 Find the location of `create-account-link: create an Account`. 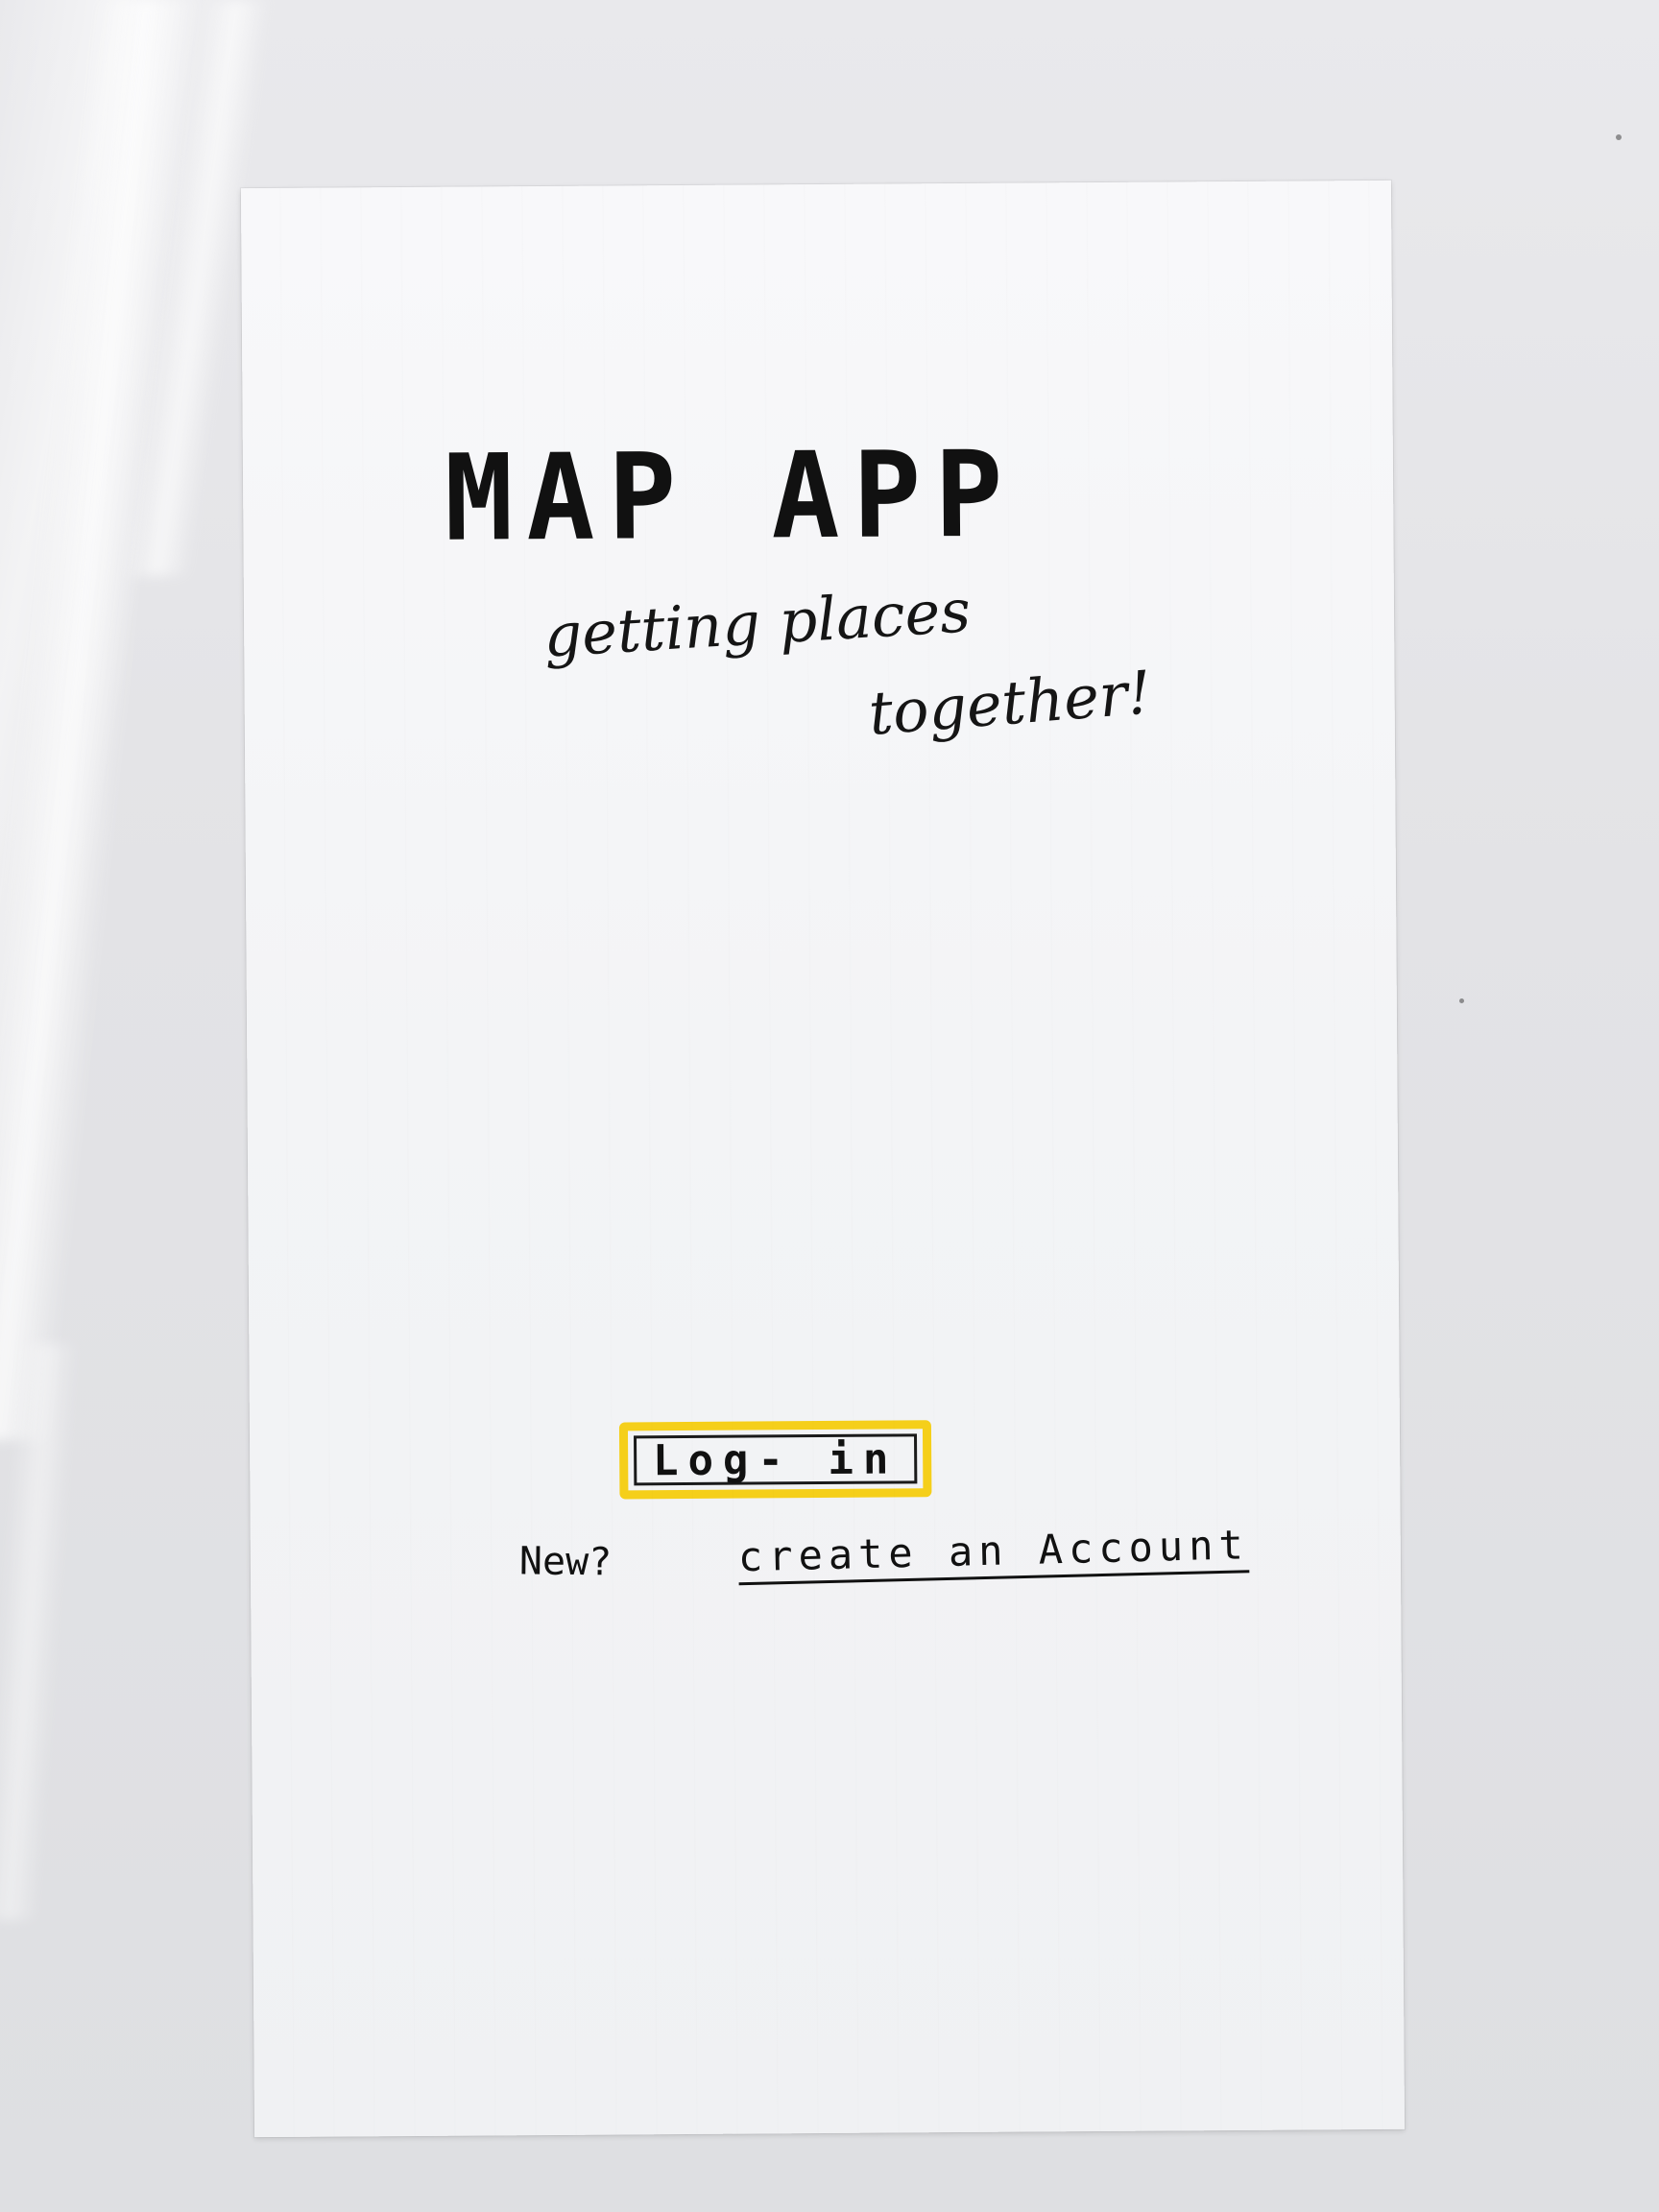

create-account-link: create an Account is located at coordinates (993, 1550).